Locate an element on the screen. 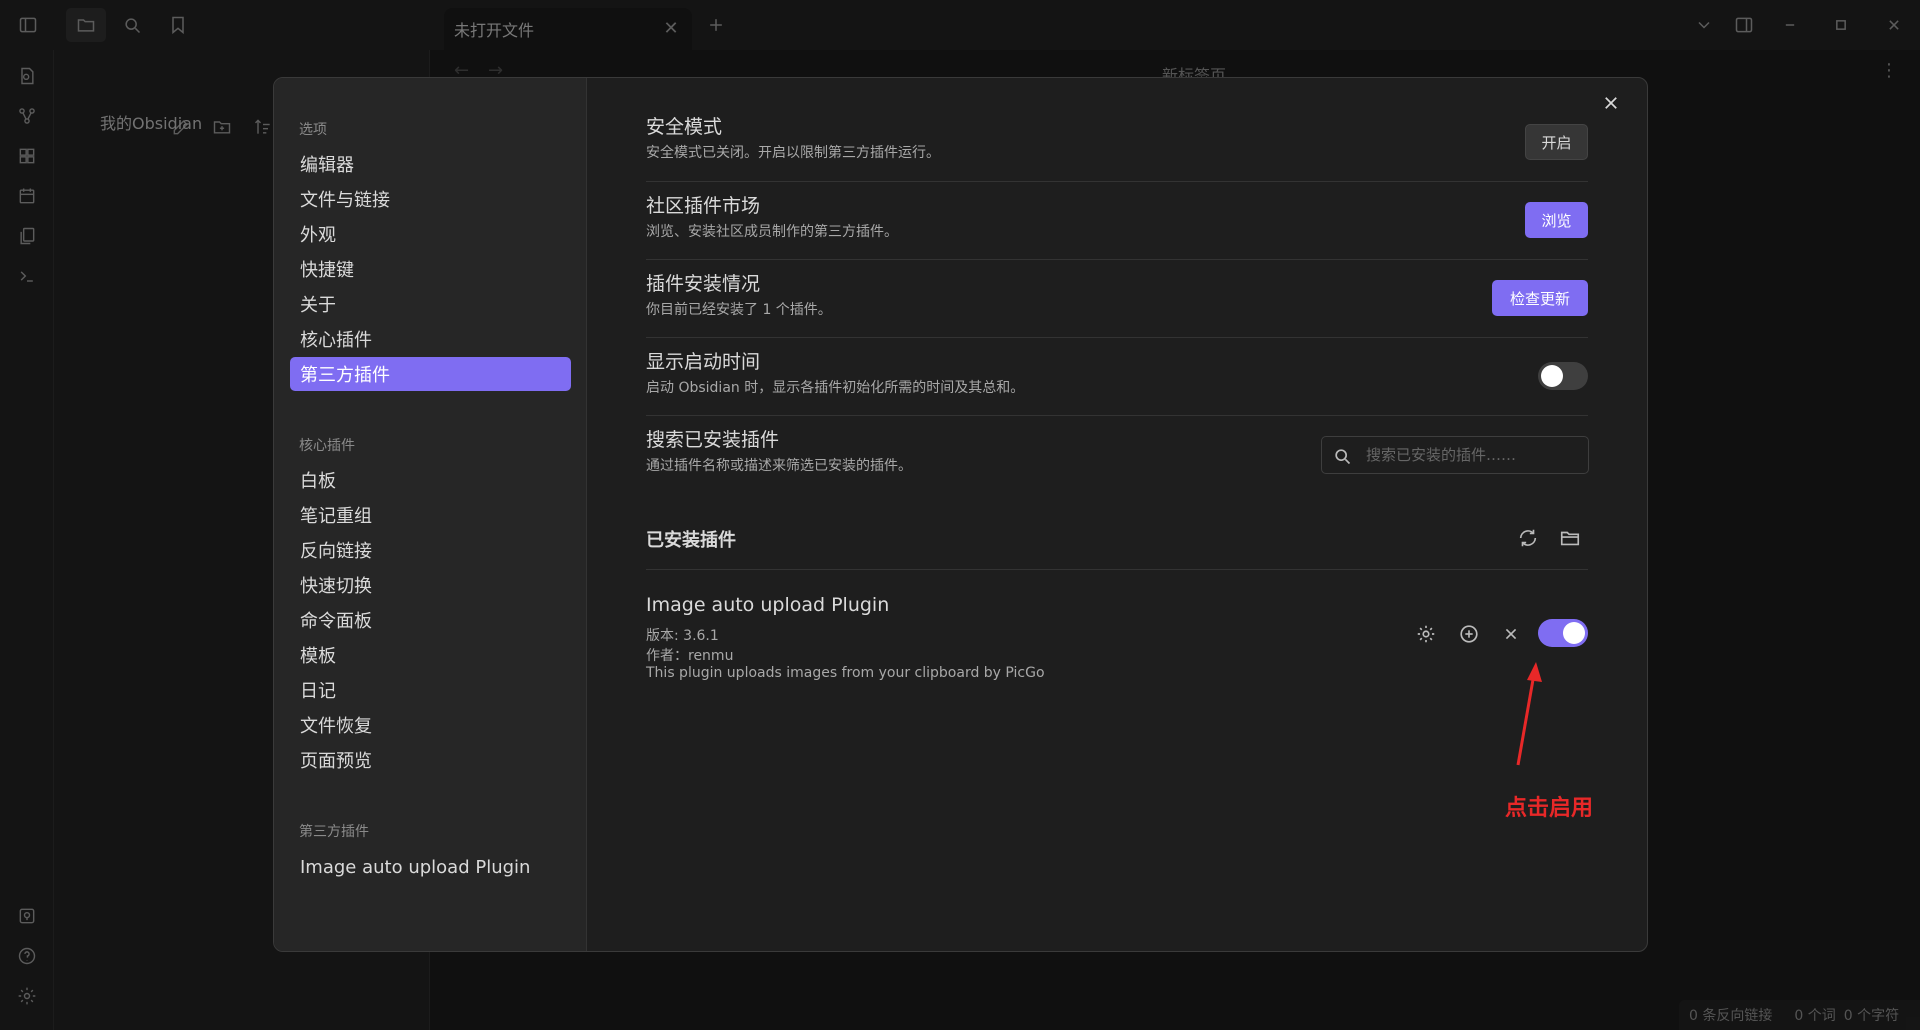 Image resolution: width=1920 pixels, height=1030 pixels. nav-core-plugins: 核心插件 is located at coordinates (430, 339).